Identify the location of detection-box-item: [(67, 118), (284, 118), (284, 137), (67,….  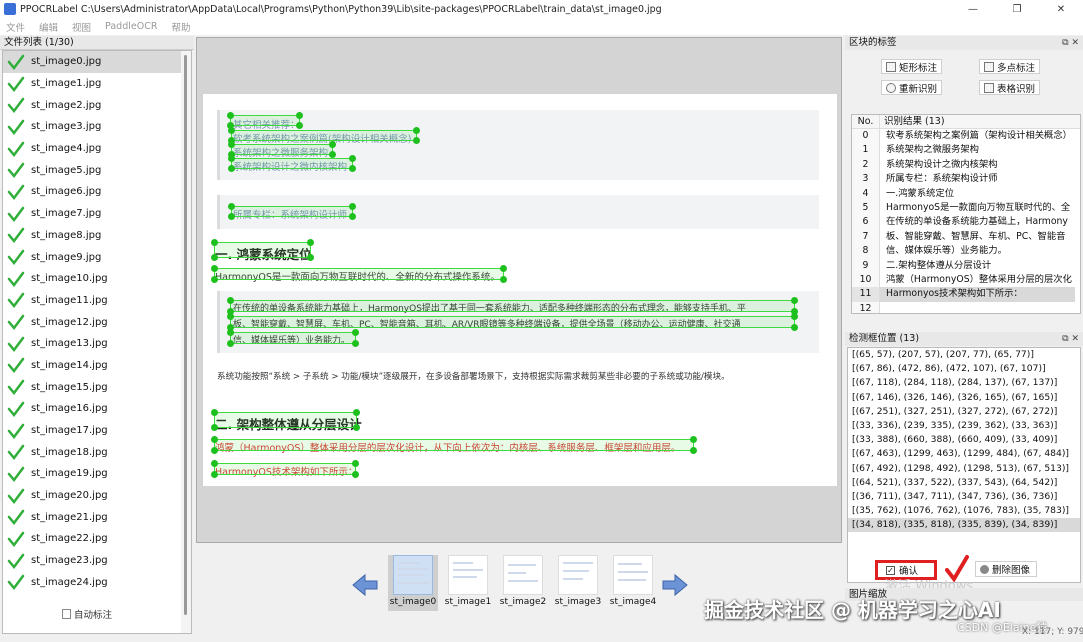
(964, 383).